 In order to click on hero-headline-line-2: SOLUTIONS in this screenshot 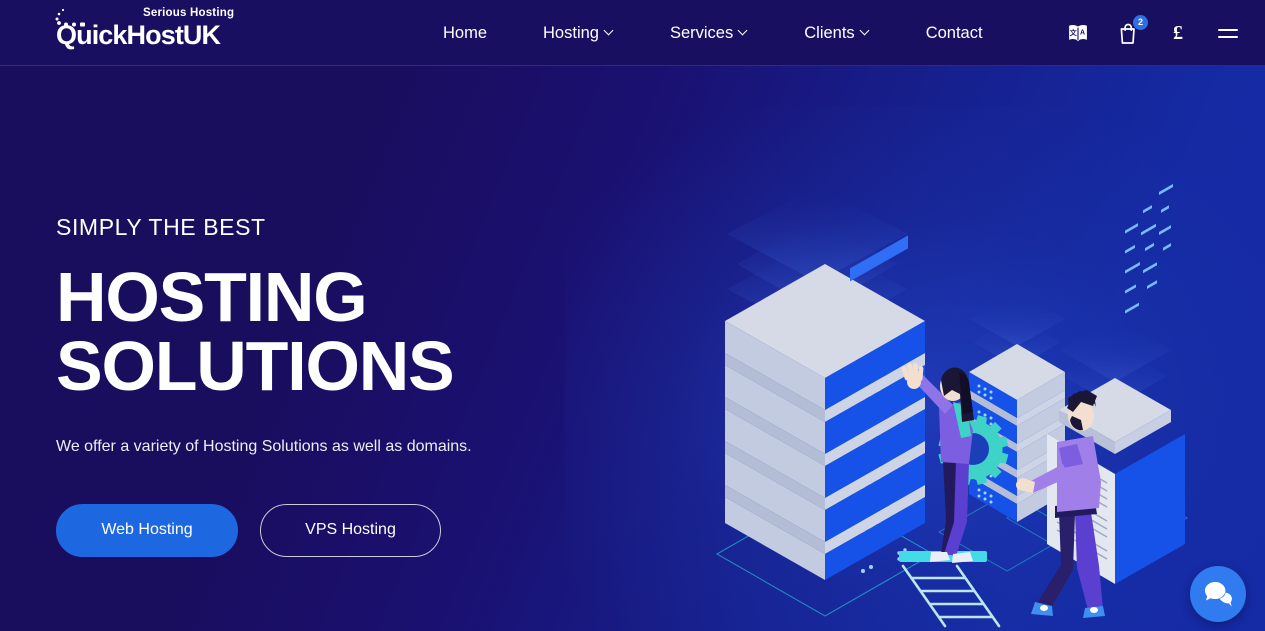, I will do `click(255, 366)`.